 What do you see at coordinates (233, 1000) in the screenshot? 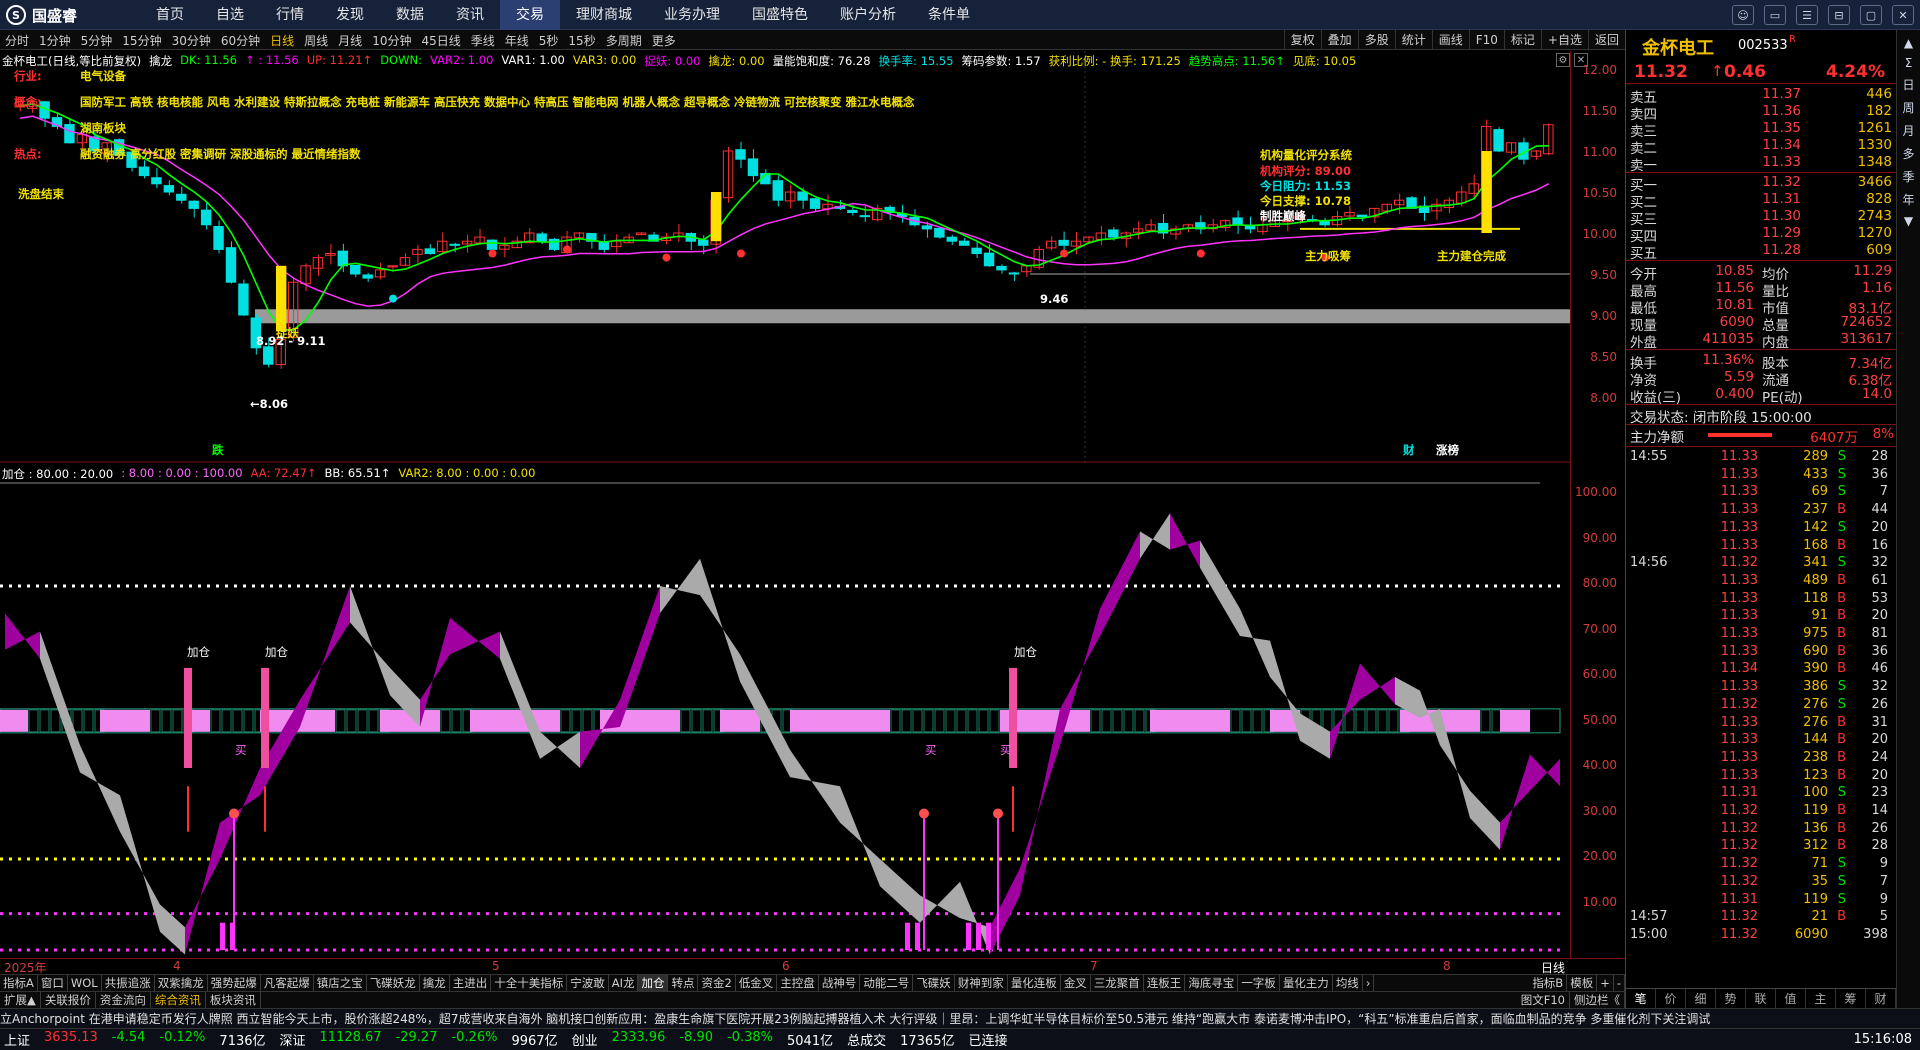
I see `info-tab: 板块资讯` at bounding box center [233, 1000].